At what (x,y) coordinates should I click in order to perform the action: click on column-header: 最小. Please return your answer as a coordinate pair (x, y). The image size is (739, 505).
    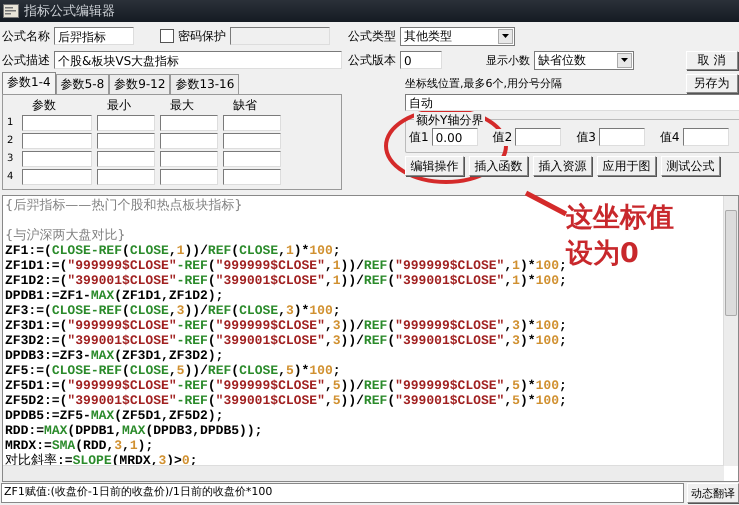
    Looking at the image, I should click on (119, 105).